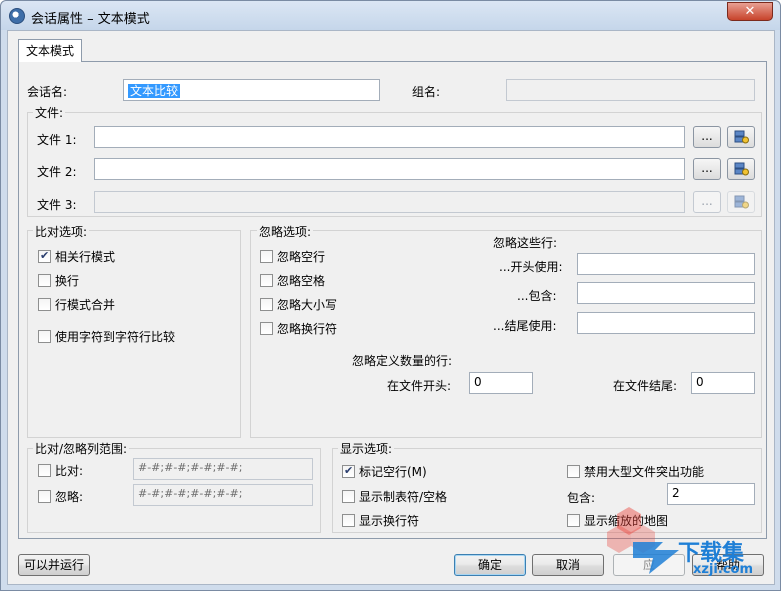 Image resolution: width=781 pixels, height=591 pixels. I want to click on column-ranges-title: 比对/忽略列范围:, so click(81, 448).